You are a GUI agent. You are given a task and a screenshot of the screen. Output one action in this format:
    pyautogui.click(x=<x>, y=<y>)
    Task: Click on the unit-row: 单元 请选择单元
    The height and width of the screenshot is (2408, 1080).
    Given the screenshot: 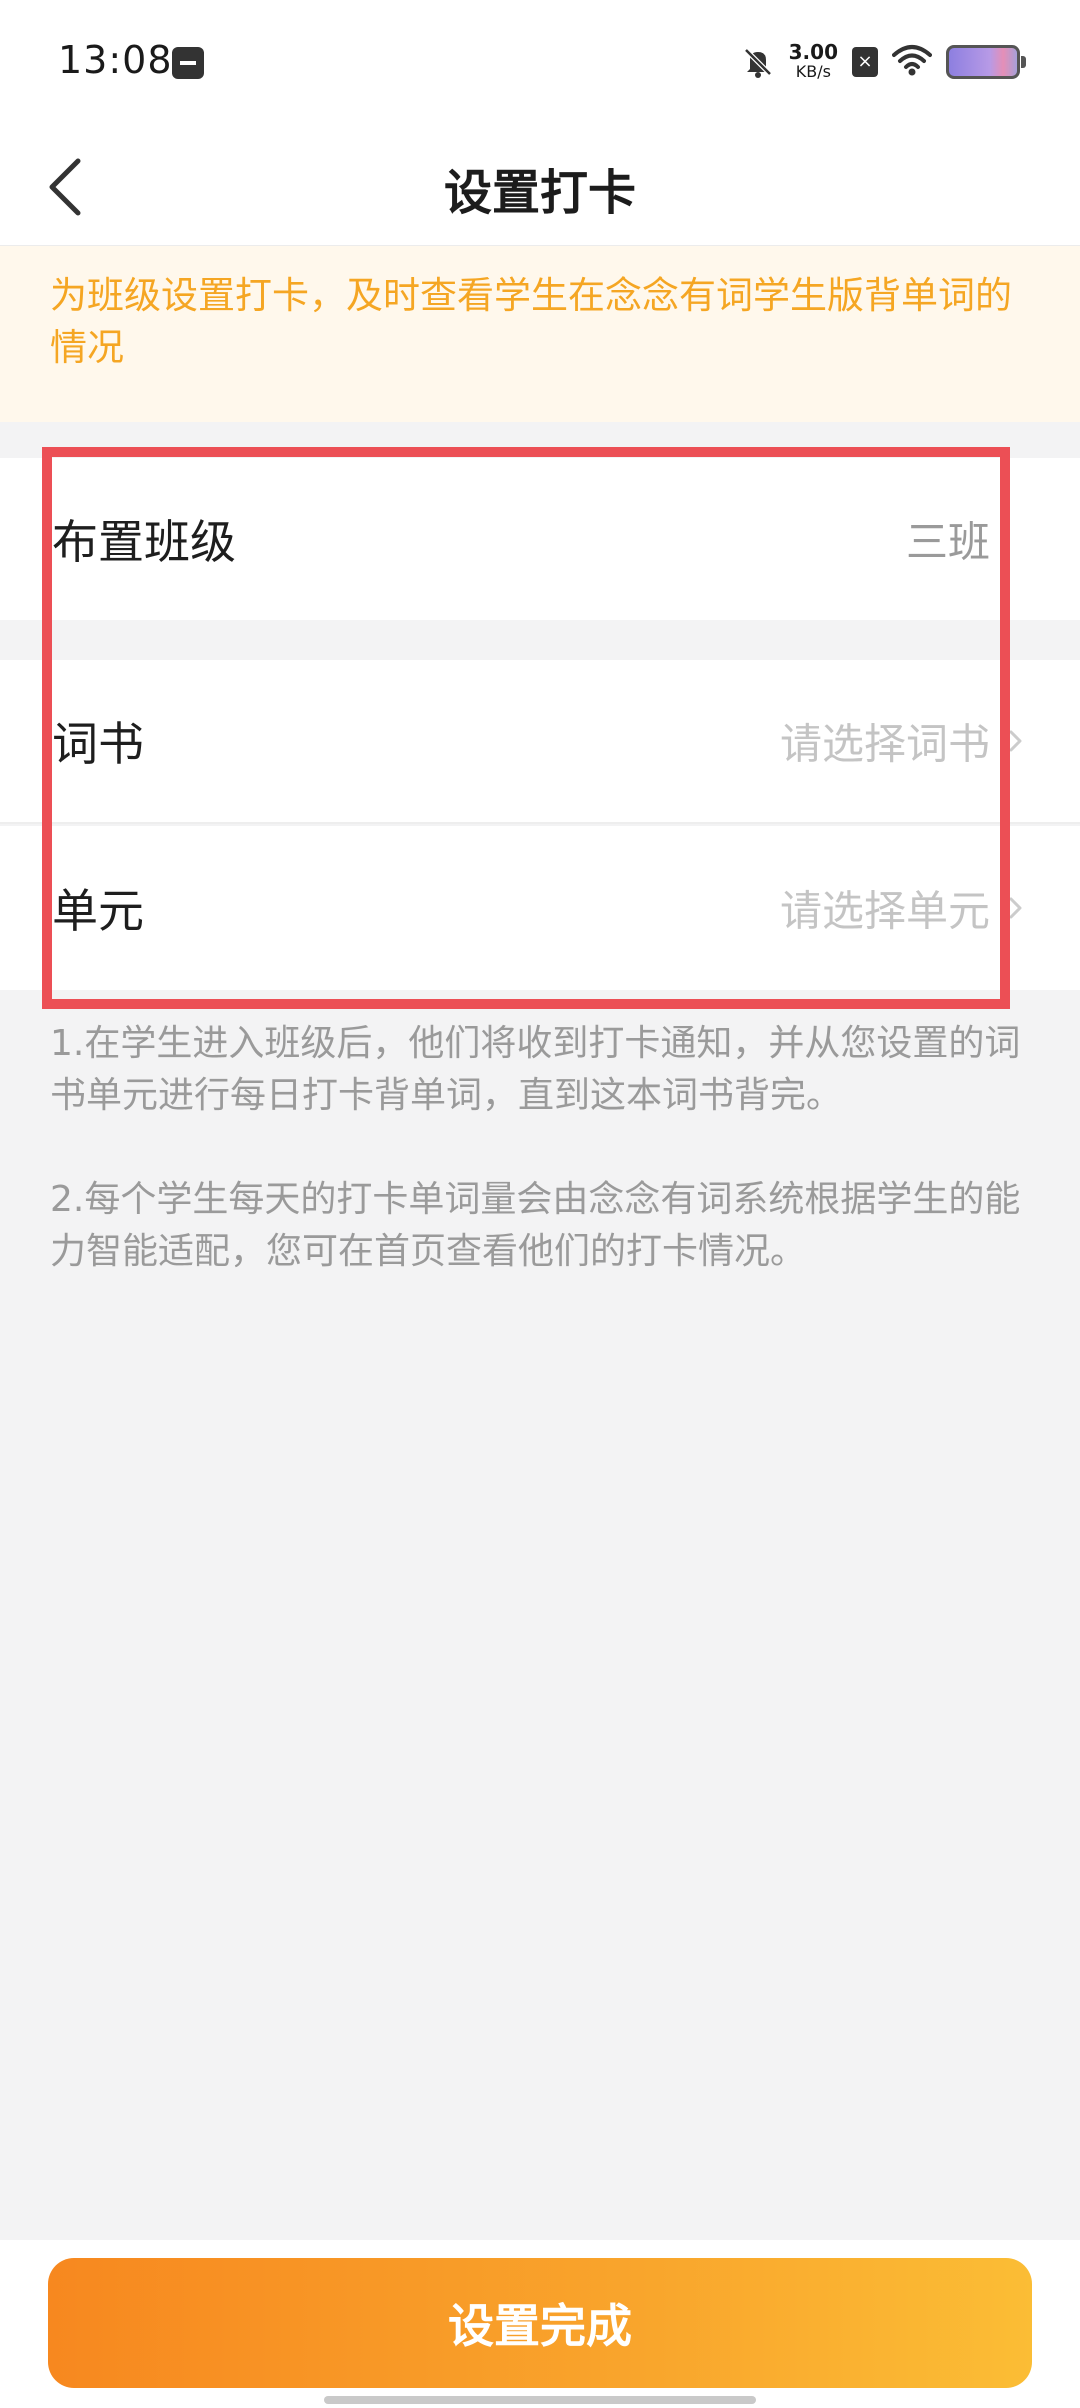 What is the action you would take?
    pyautogui.click(x=540, y=908)
    